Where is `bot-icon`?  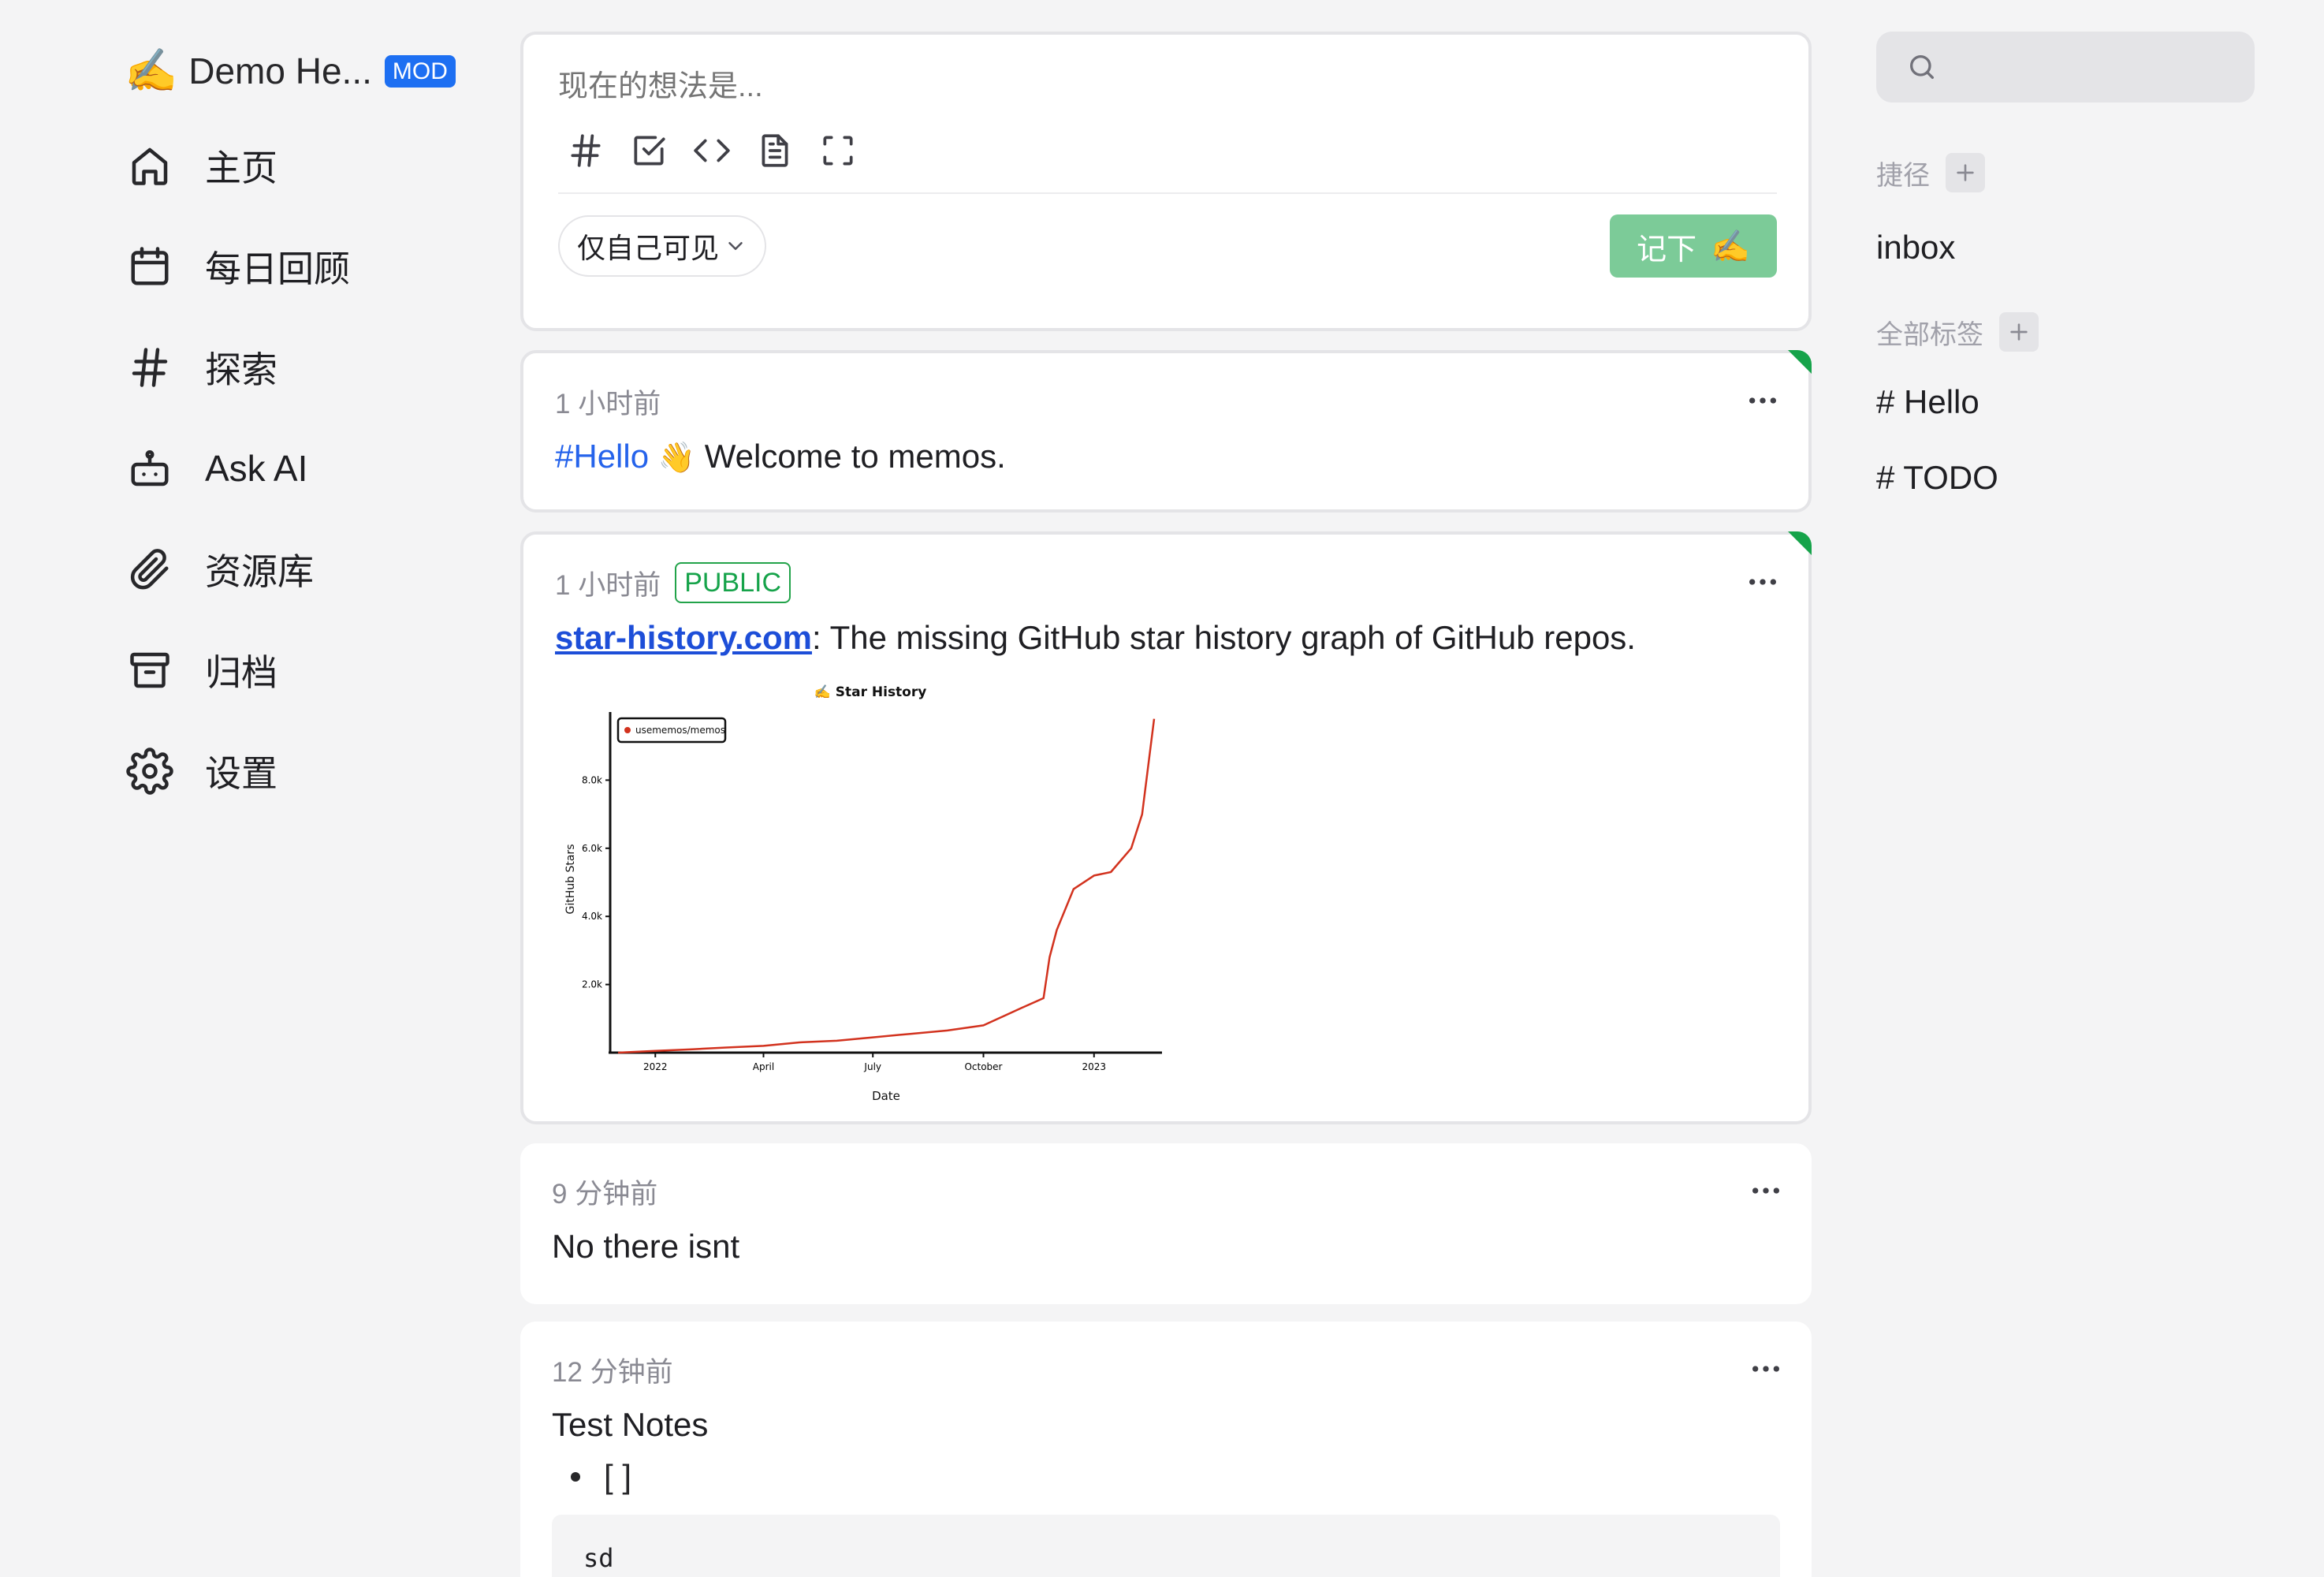
bot-icon is located at coordinates (150, 468).